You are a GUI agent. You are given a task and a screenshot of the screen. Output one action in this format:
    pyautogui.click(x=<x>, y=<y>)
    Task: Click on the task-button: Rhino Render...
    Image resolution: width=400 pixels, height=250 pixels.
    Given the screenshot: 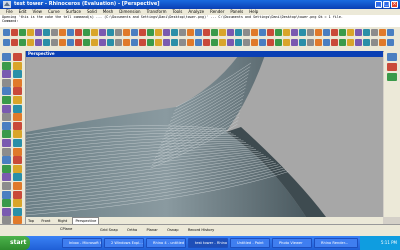 What is the action you would take?
    pyautogui.click(x=336, y=243)
    